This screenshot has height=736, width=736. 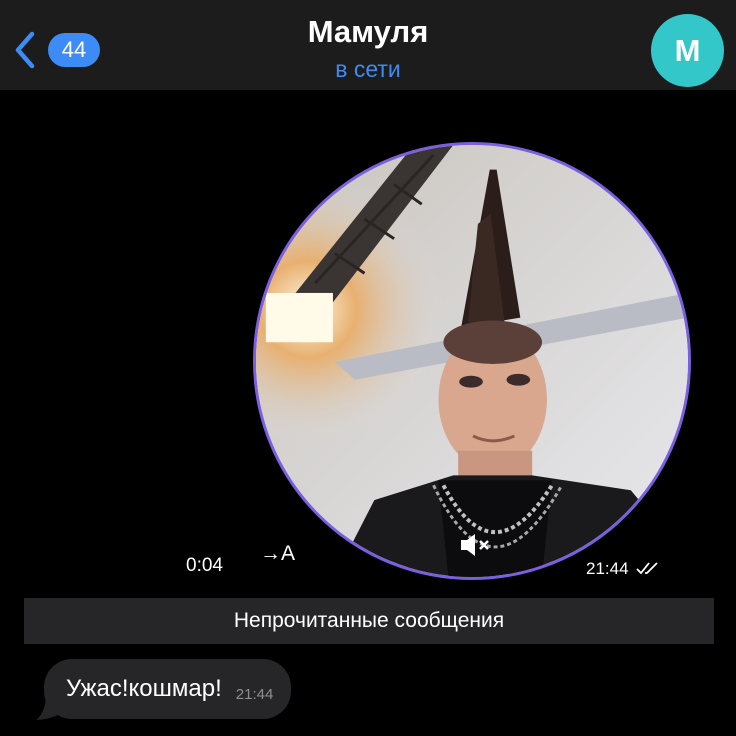 I want to click on chat-header: 44 Мамуля в сети M, so click(x=368, y=45).